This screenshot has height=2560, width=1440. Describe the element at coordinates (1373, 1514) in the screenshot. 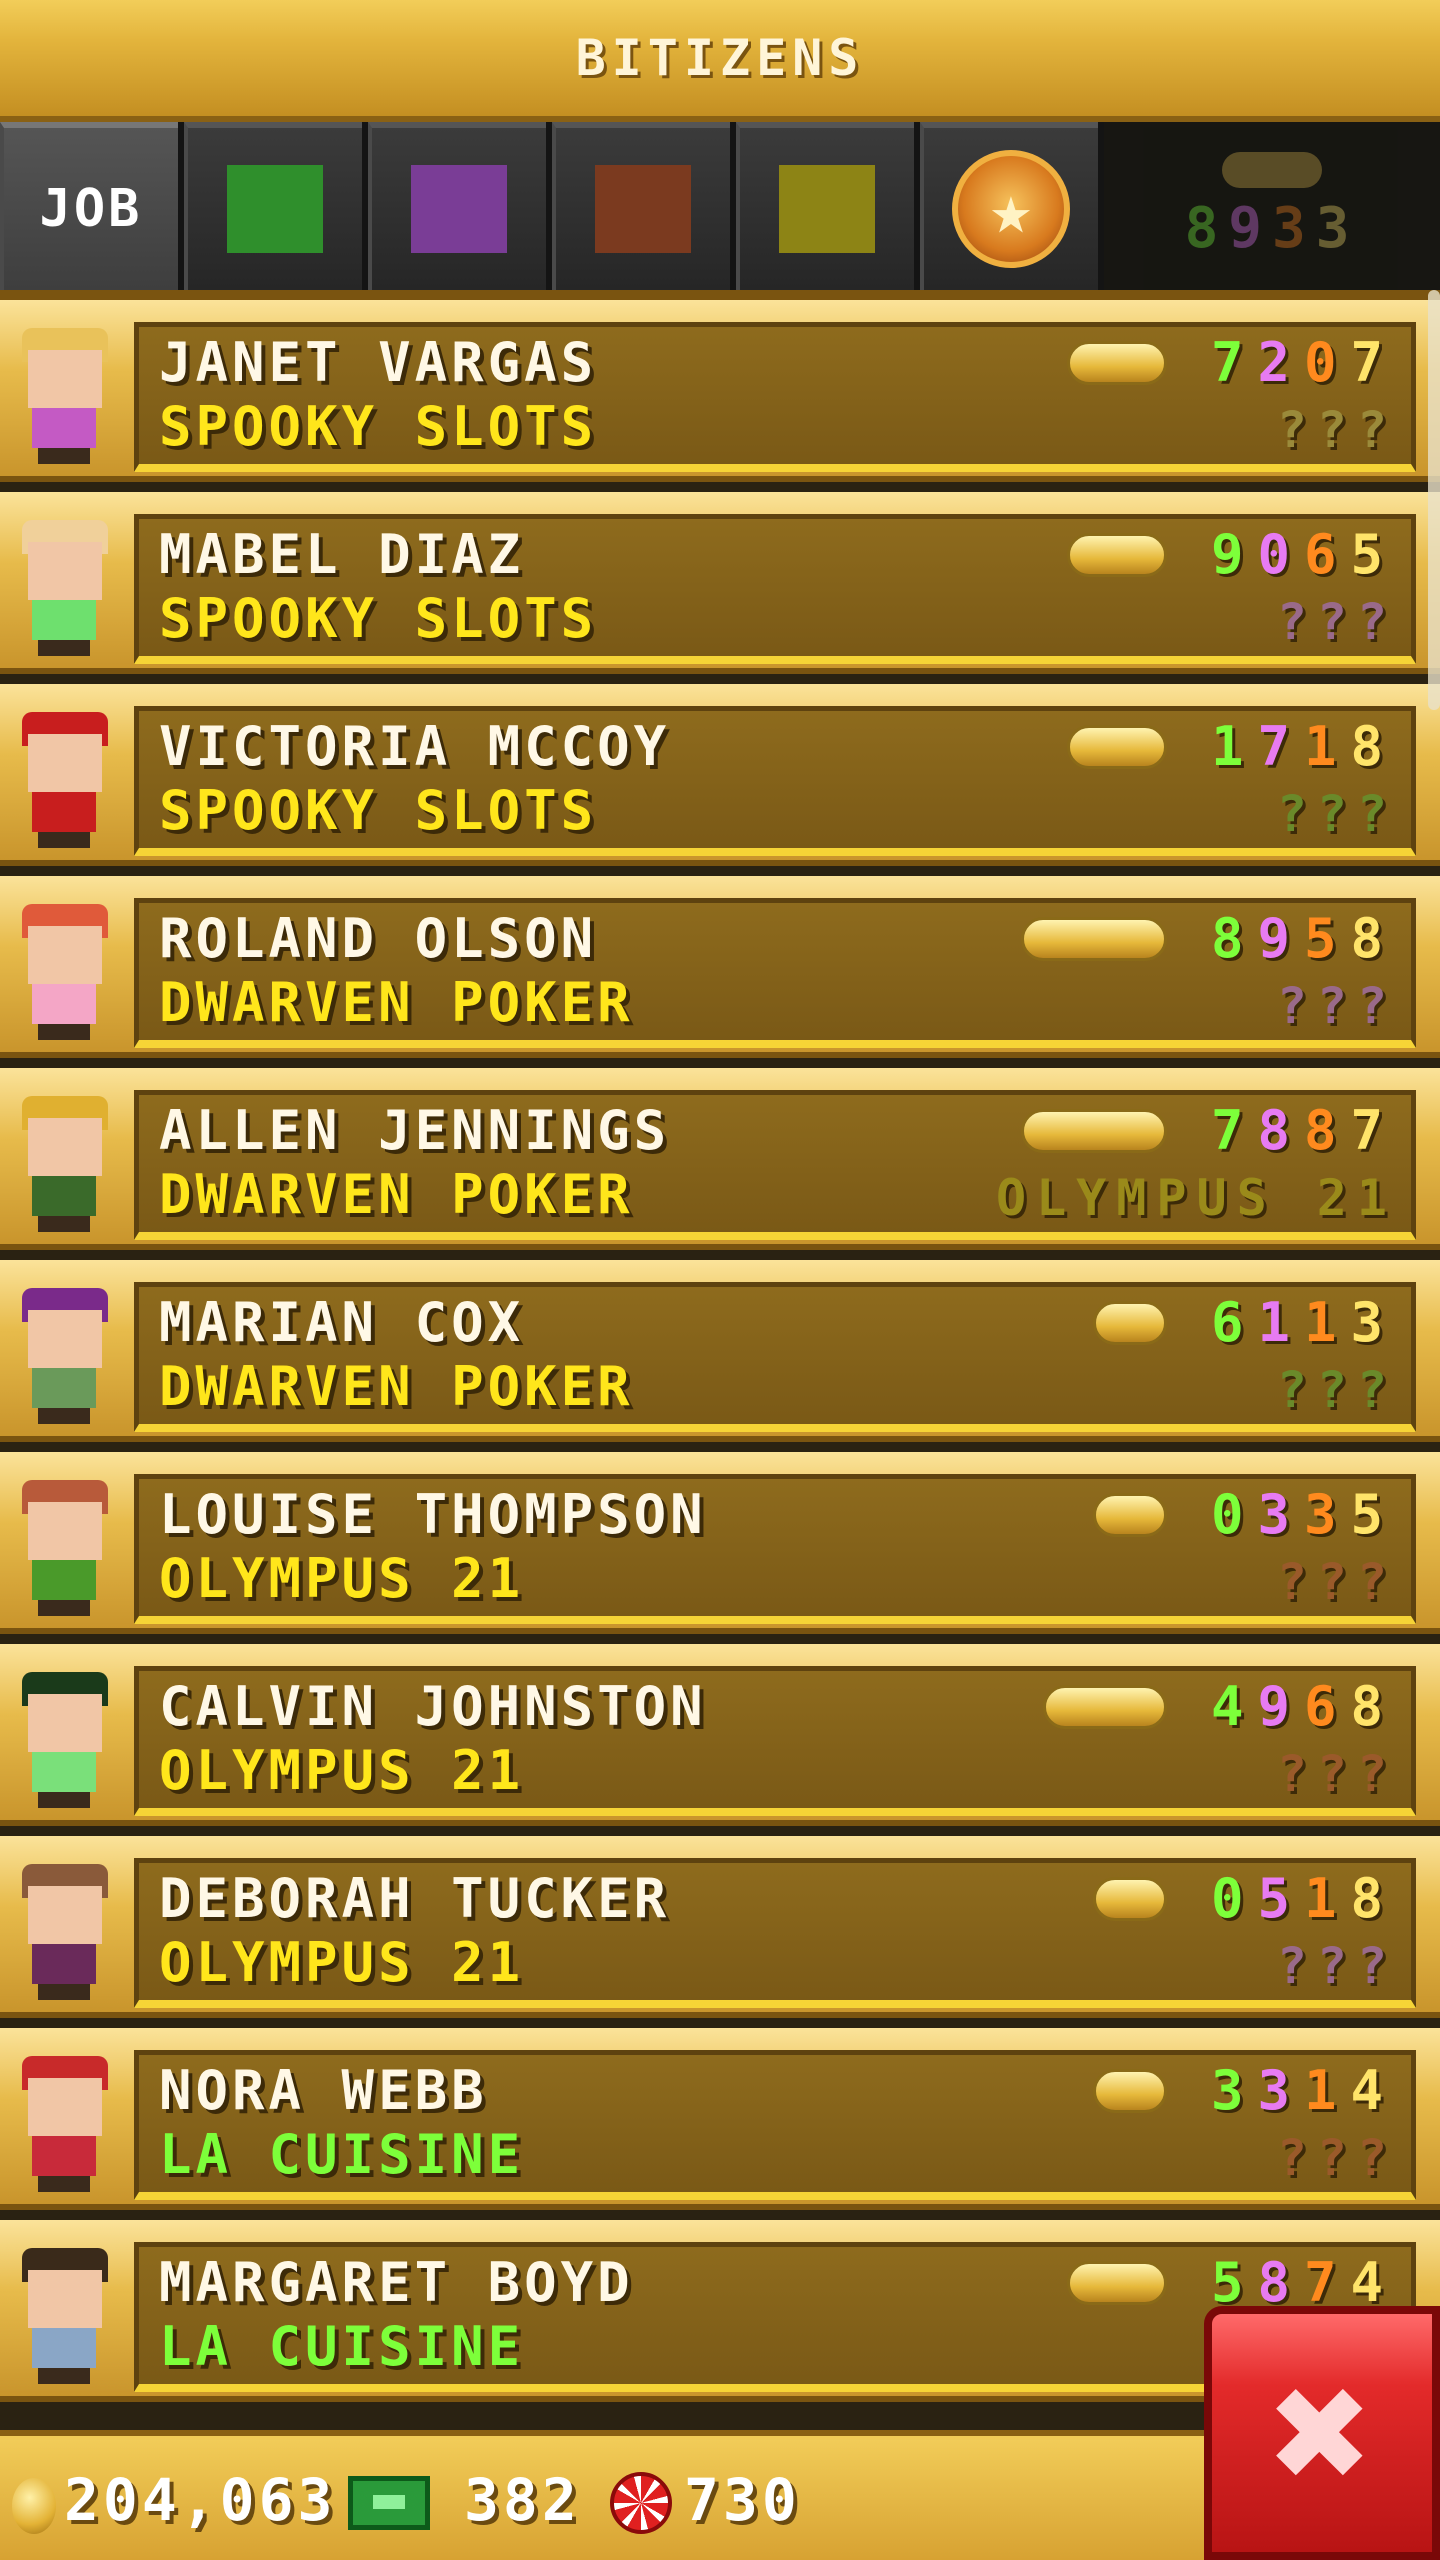

I see `stat-digit: 5` at that location.